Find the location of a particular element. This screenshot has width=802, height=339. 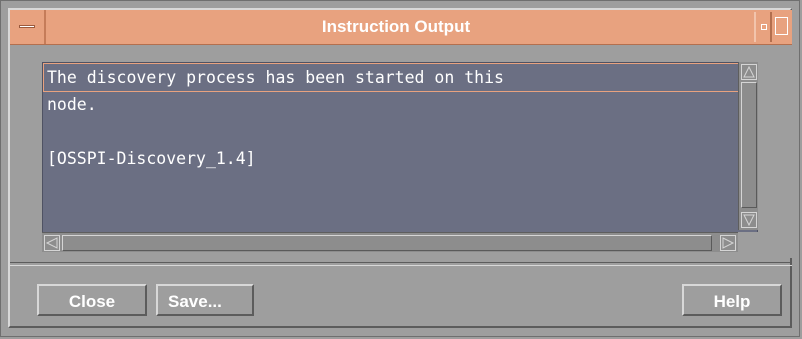

scroll-up-arrow-icon is located at coordinates (749, 72).